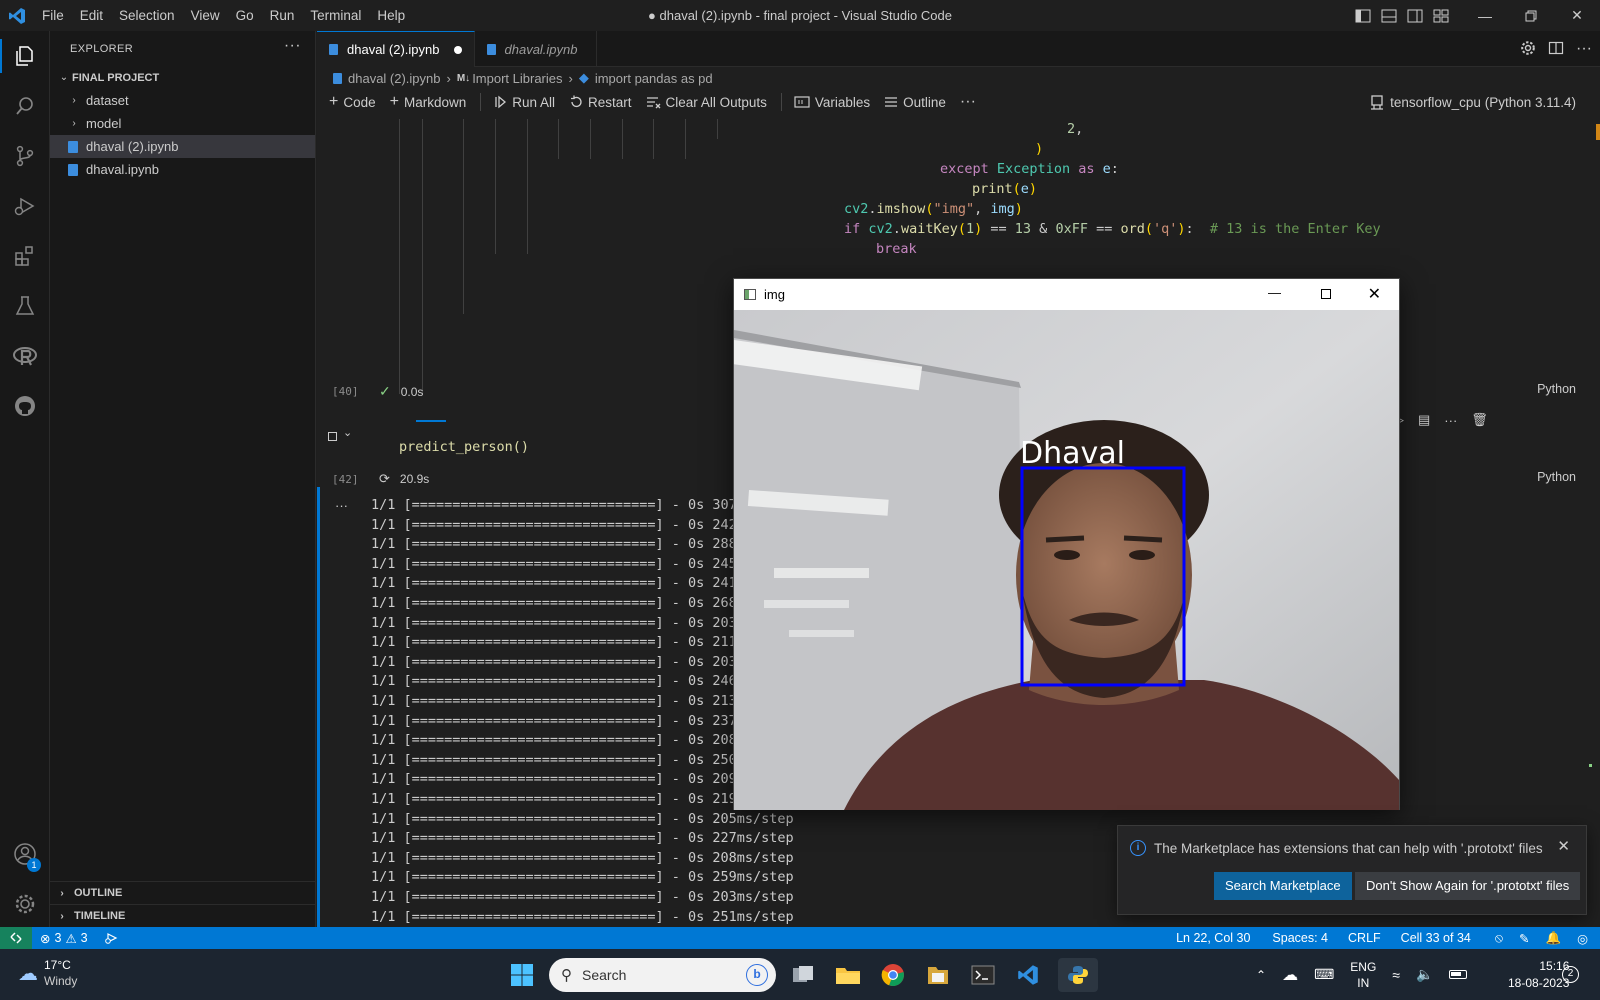  I want to click on problems-indicator: ⊗ 3 ⚠ 3, so click(64, 938).